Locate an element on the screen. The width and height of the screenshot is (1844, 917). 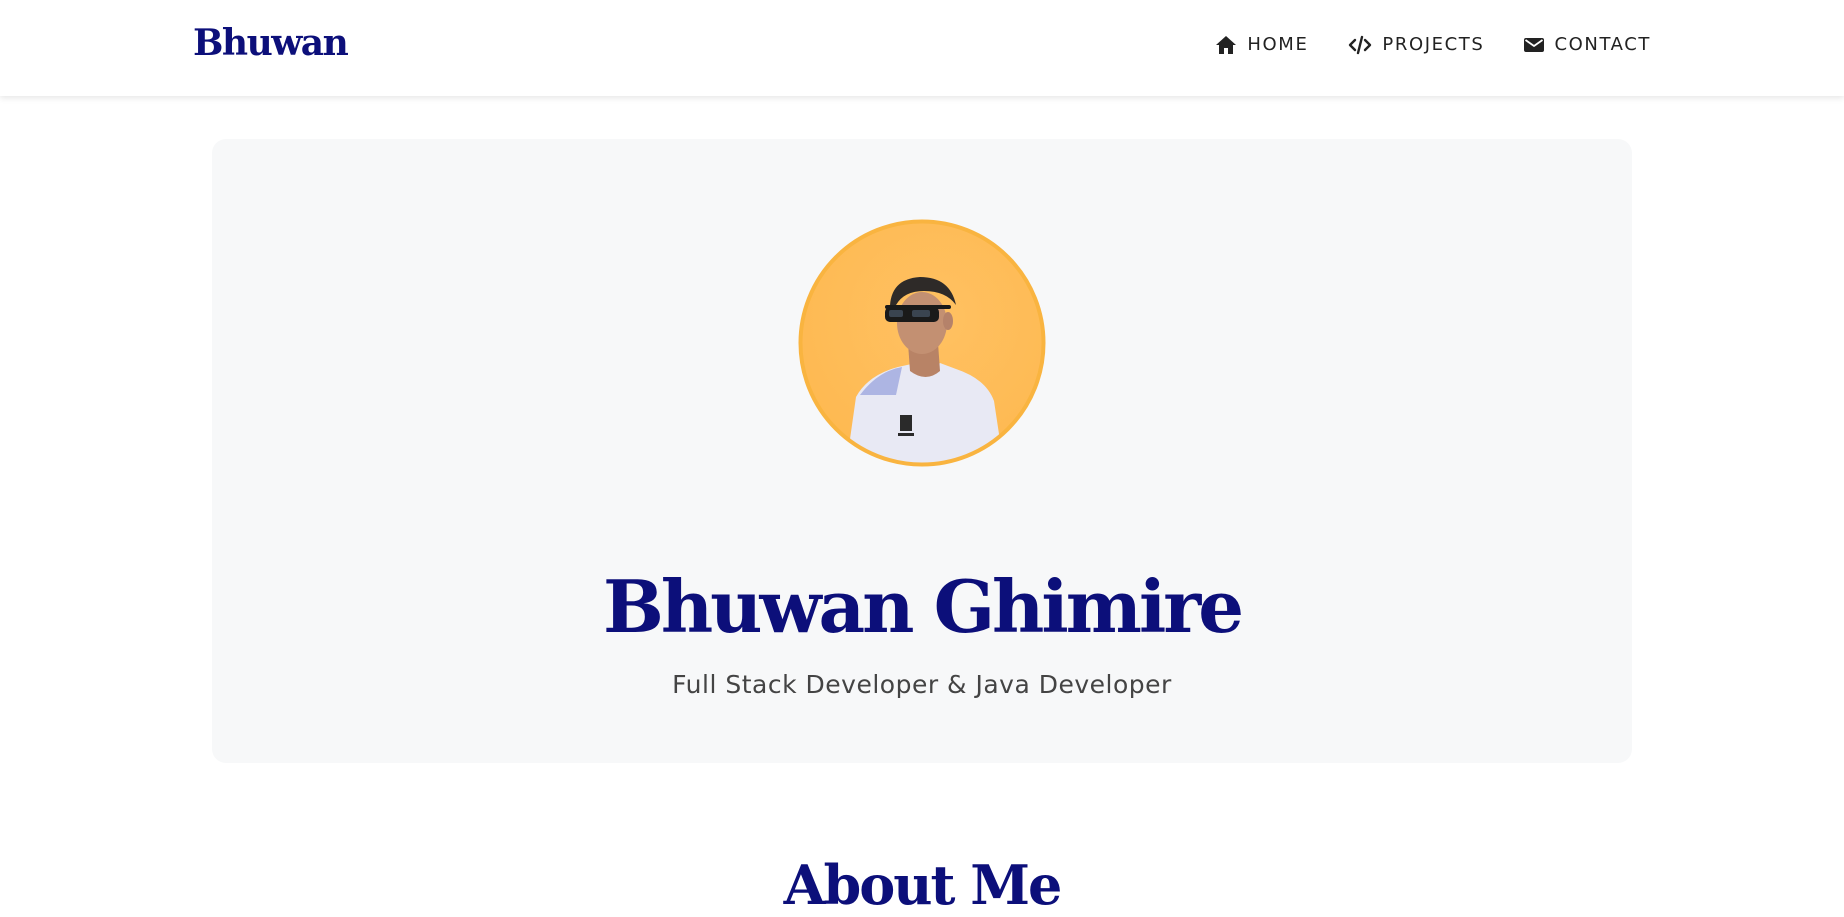
home-icon is located at coordinates (1226, 45).